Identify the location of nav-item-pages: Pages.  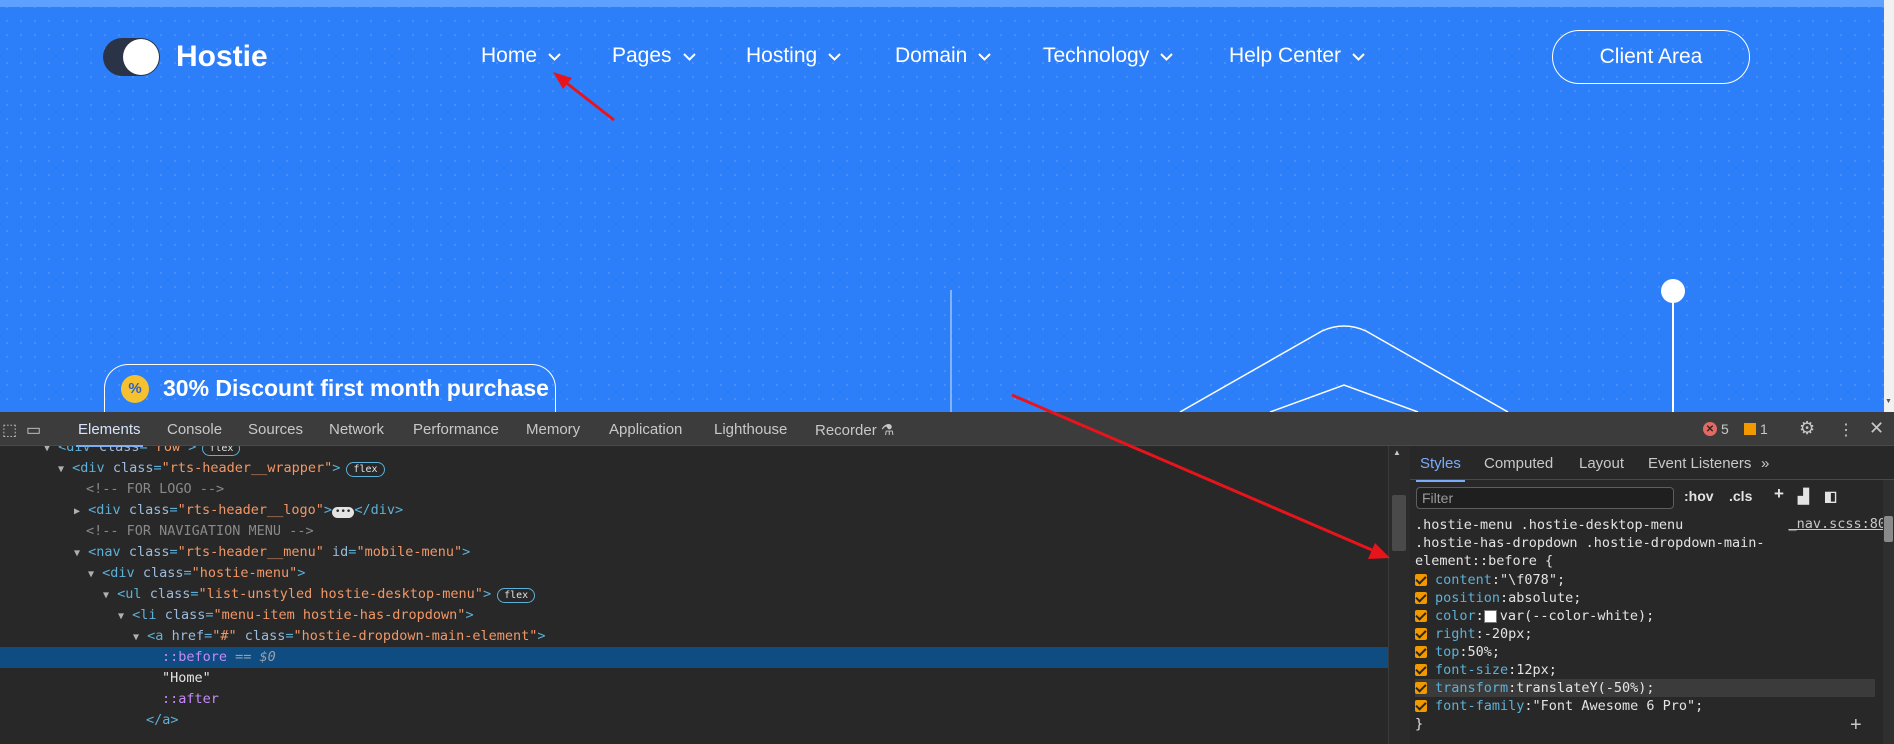
(654, 56).